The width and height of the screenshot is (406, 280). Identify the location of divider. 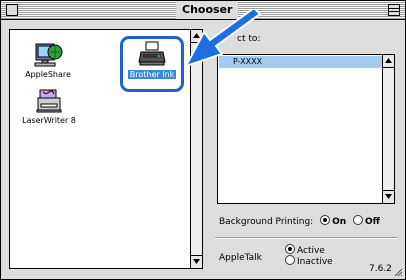
(306, 238).